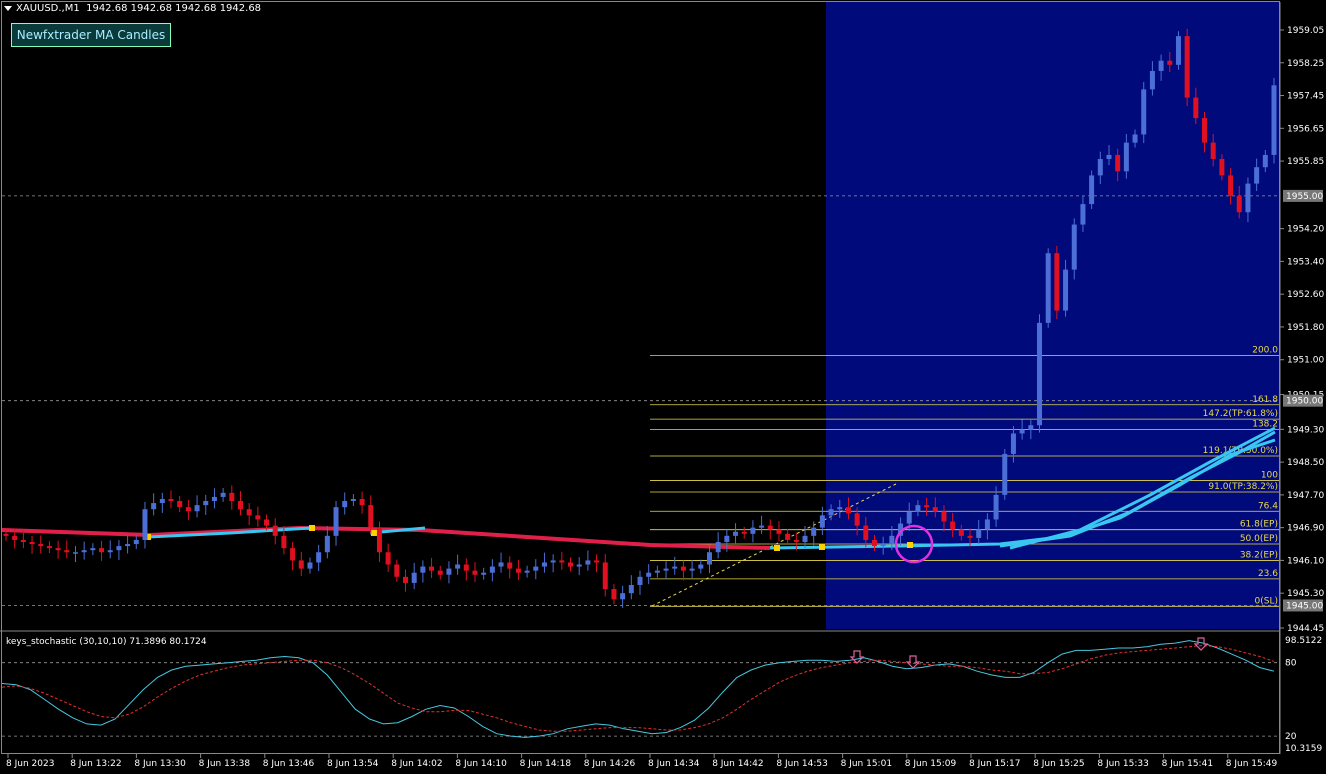 This screenshot has height=774, width=1326. I want to click on time-tick-label: 8 Jun 14:26, so click(610, 764).